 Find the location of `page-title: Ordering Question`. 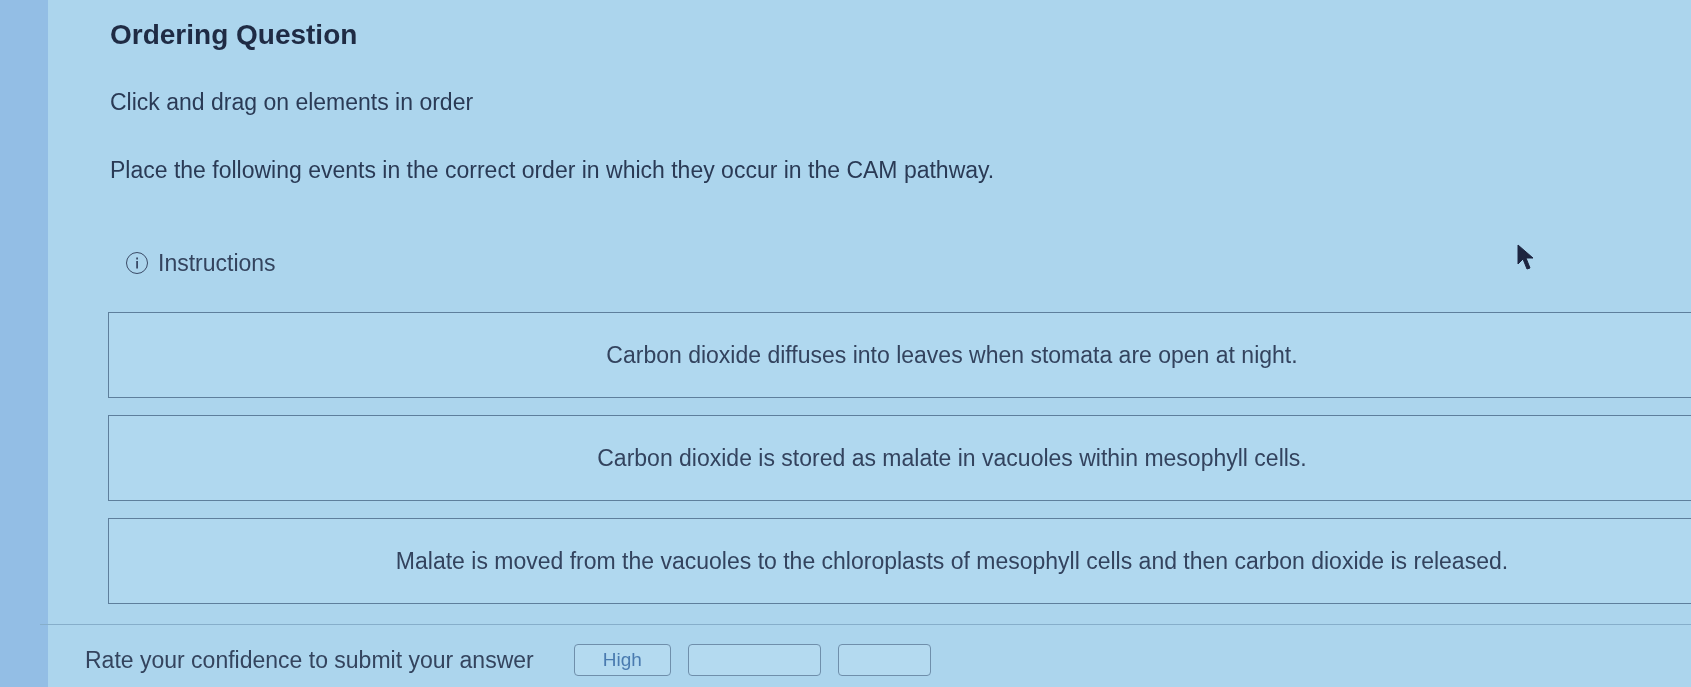

page-title: Ordering Question is located at coordinates (234, 35).